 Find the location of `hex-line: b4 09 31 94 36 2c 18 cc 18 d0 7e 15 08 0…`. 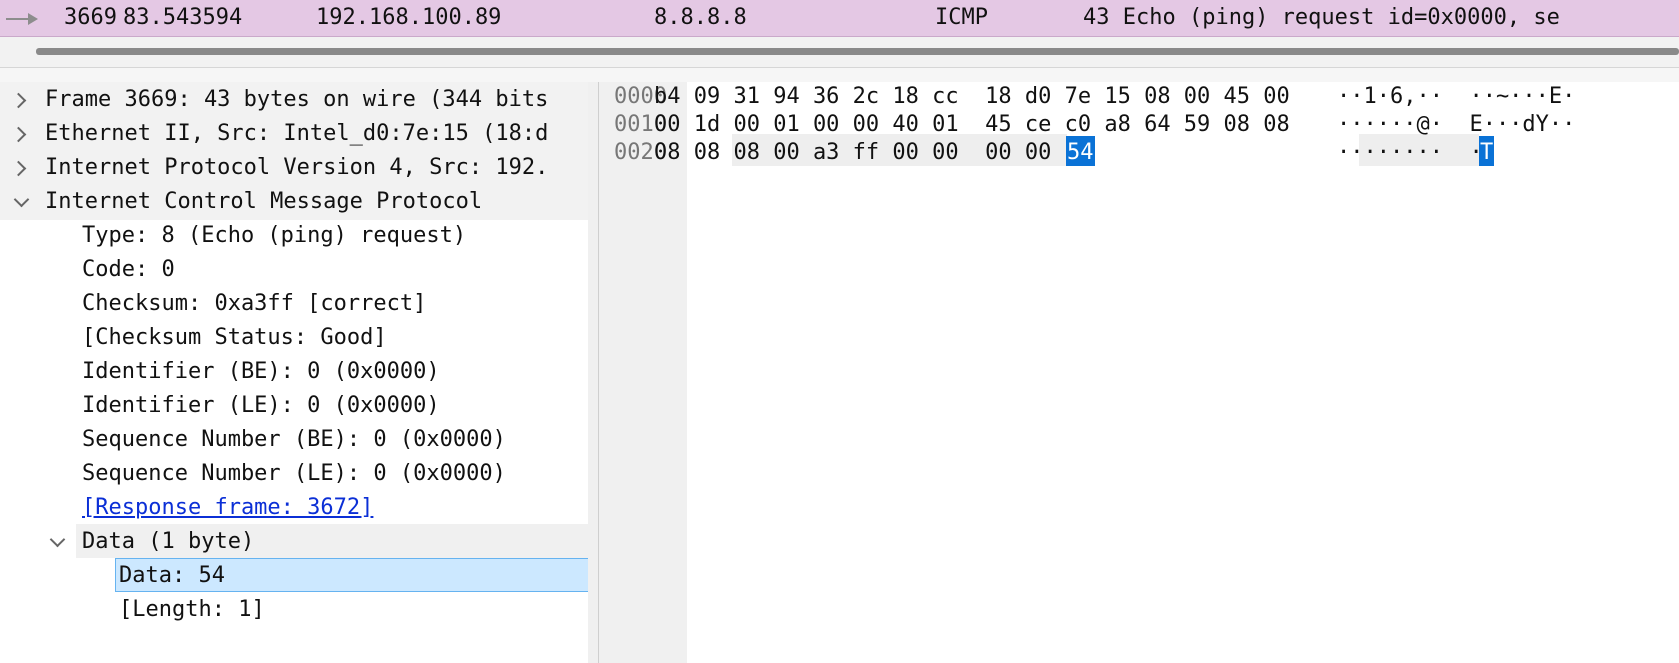

hex-line: b4 09 31 94 36 2c 18 cc 18 d0 7e 15 08 0… is located at coordinates (972, 97).